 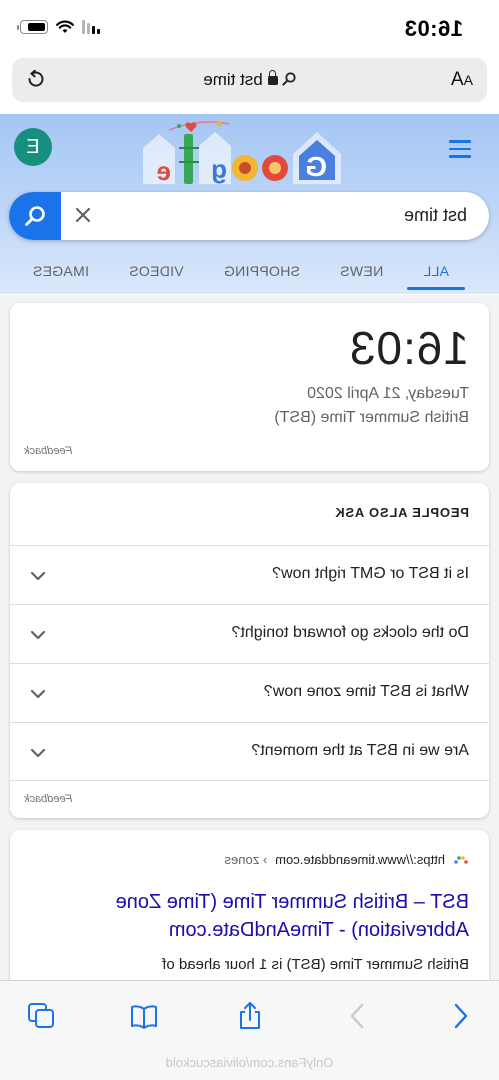 What do you see at coordinates (366, 691) in the screenshot?
I see `paa-question-text: What is BST time zone now?` at bounding box center [366, 691].